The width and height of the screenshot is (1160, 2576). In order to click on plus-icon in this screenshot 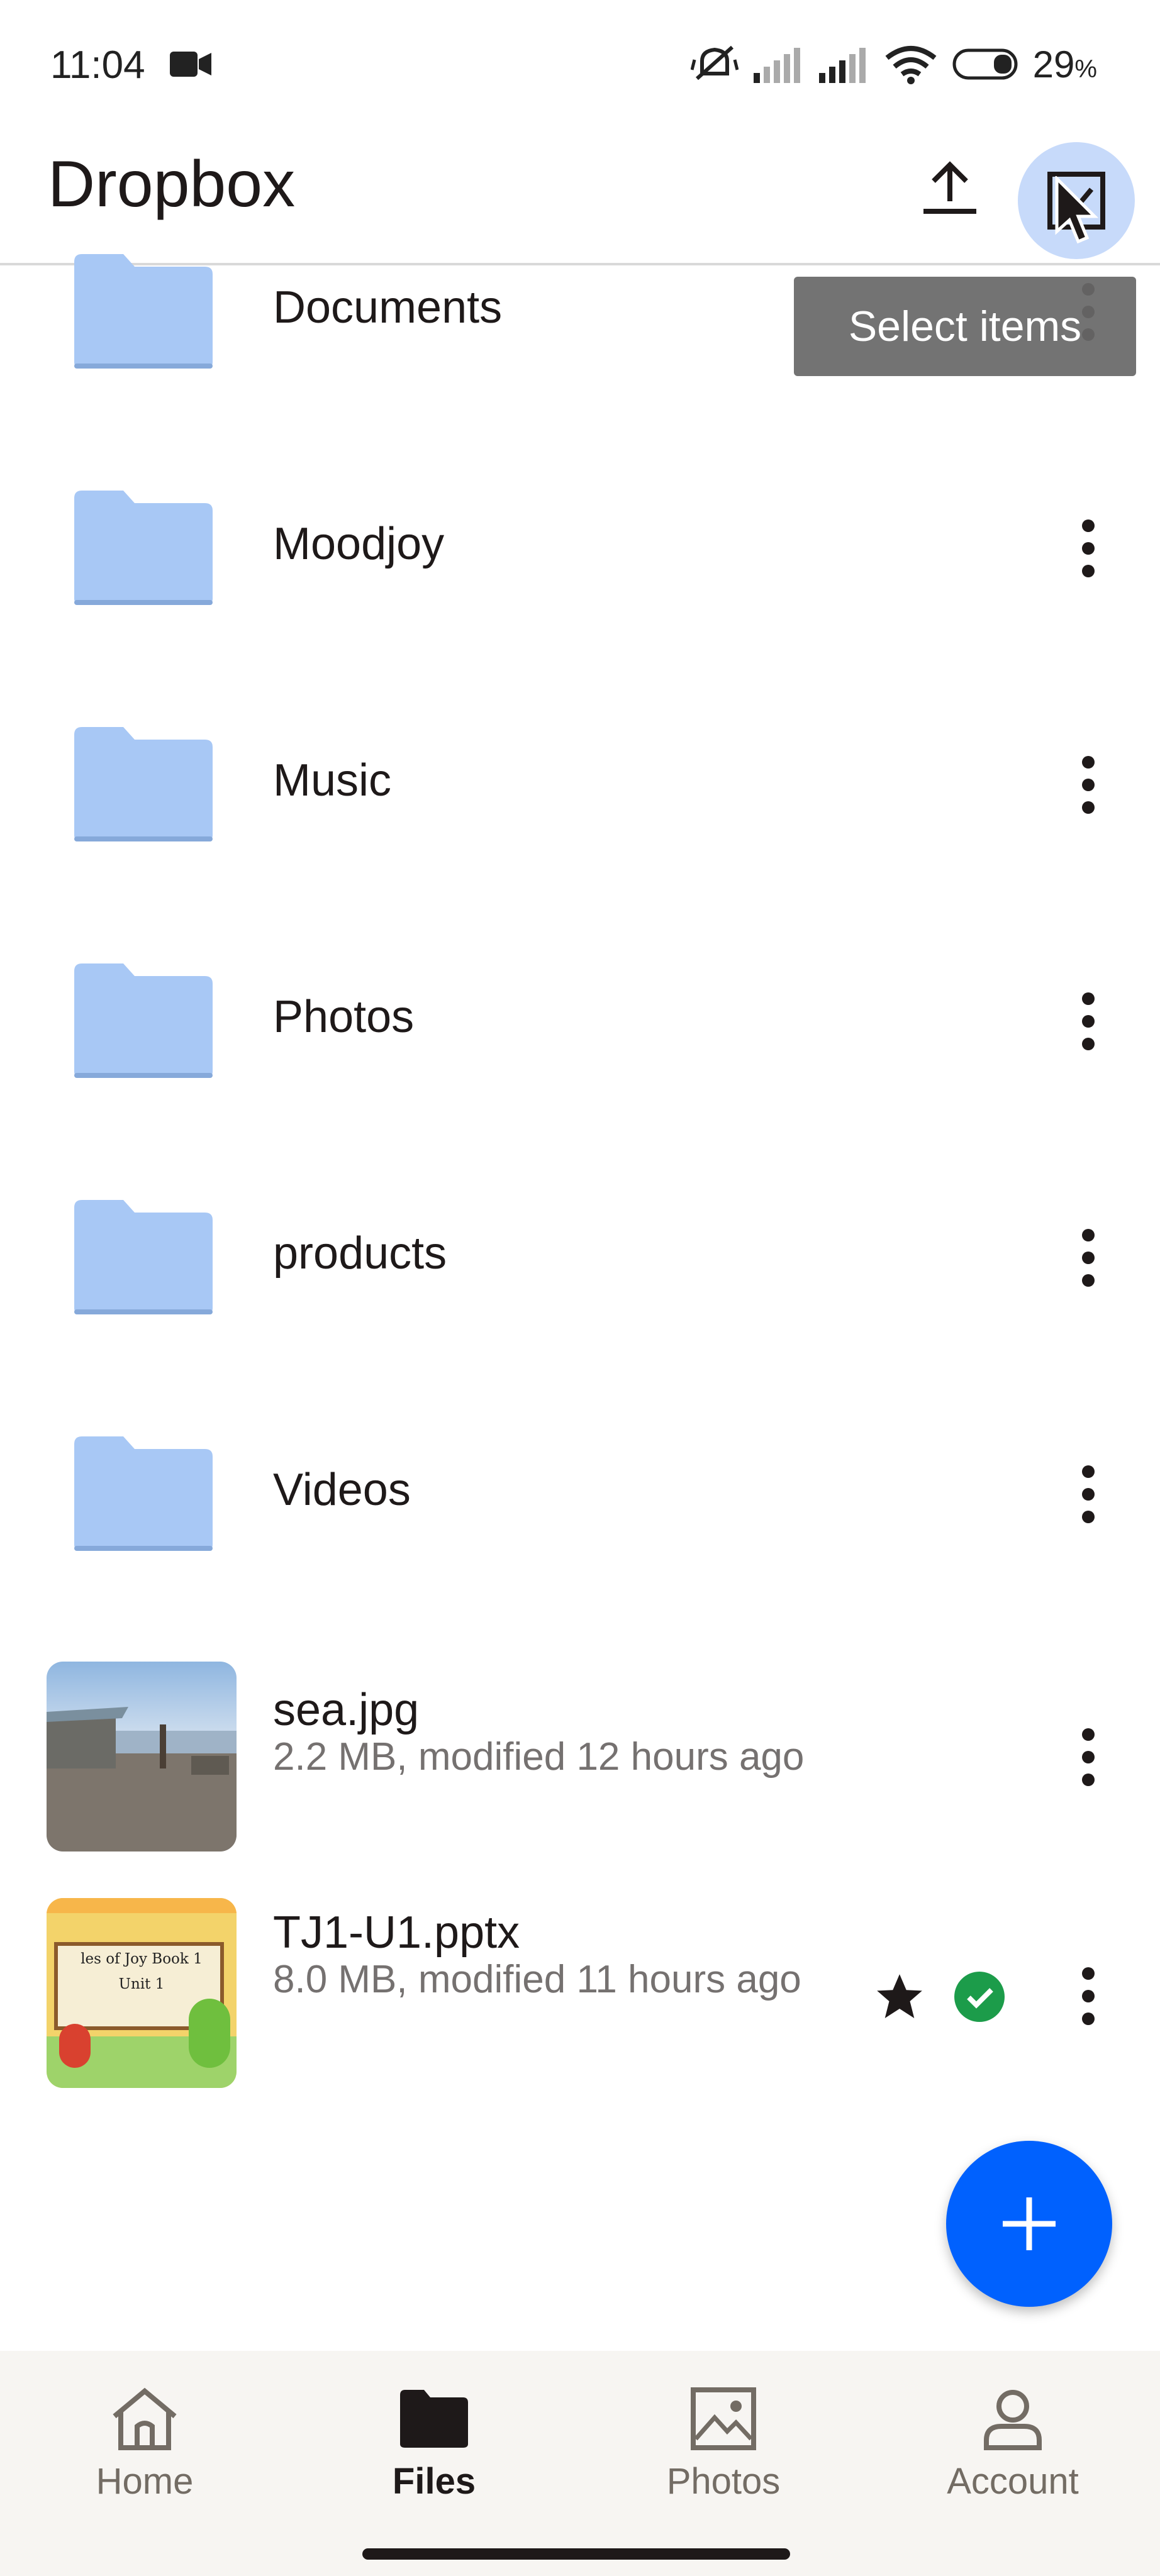, I will do `click(1029, 2223)`.